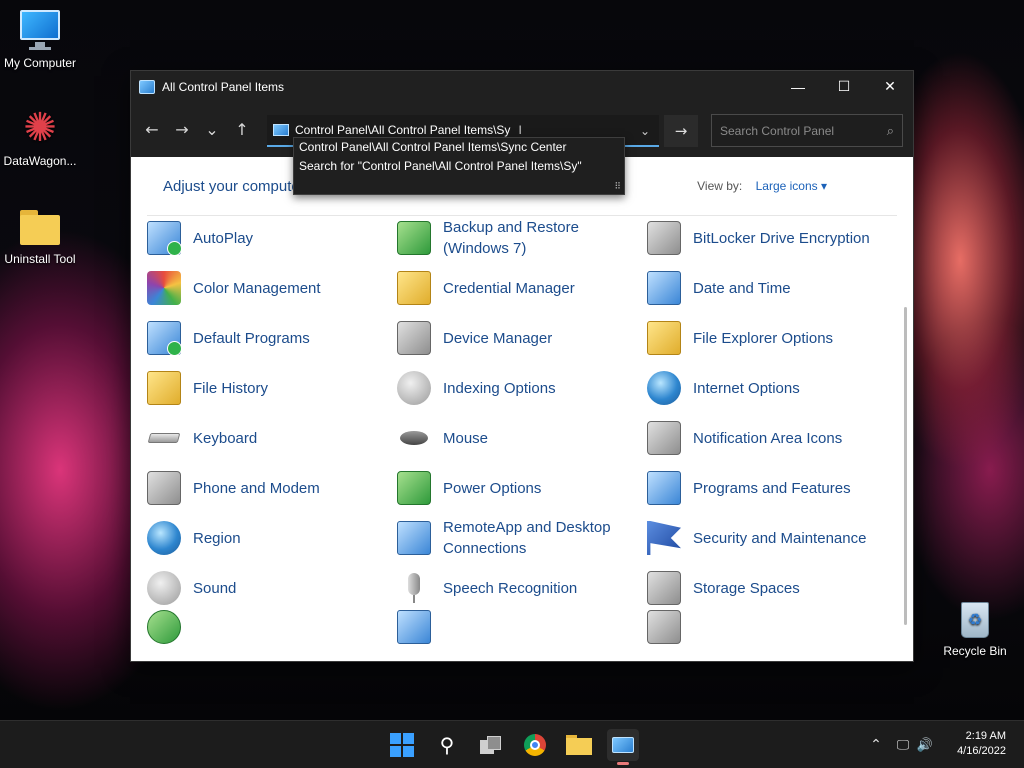  Describe the element at coordinates (40, 128) in the screenshot. I see `datawagon-logo-icon: ✺` at that location.